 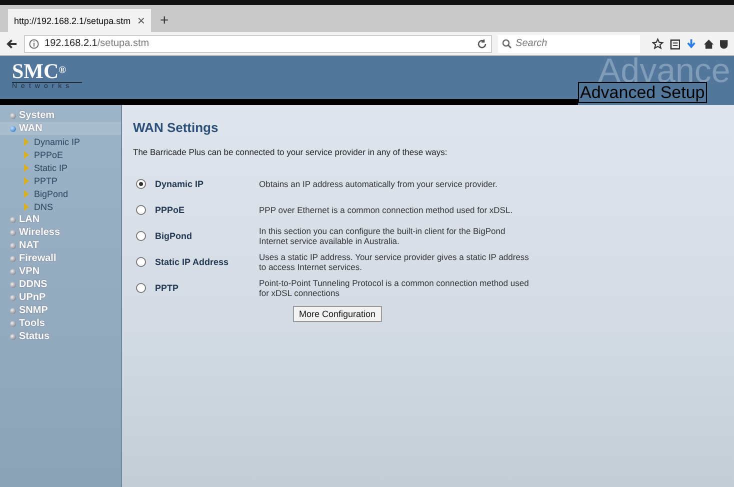 What do you see at coordinates (141, 20) in the screenshot?
I see `close-icon: ×` at bounding box center [141, 20].